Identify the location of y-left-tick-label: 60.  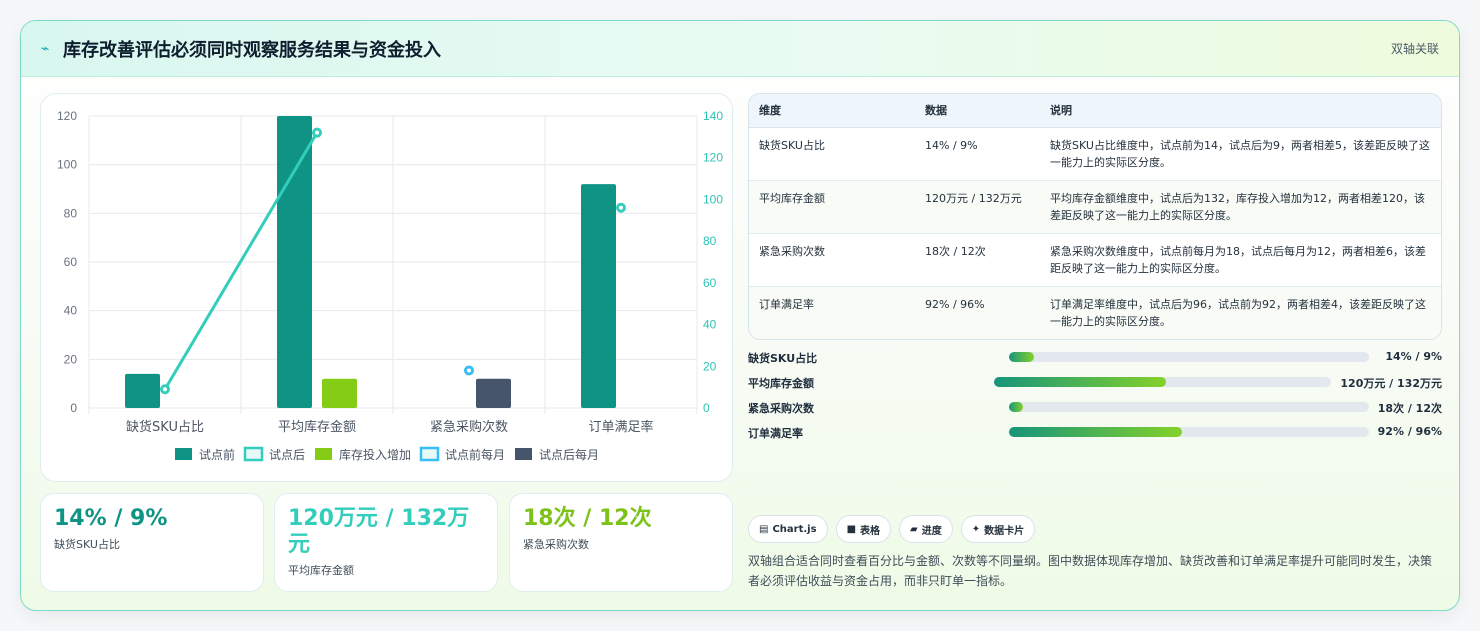
(71, 262).